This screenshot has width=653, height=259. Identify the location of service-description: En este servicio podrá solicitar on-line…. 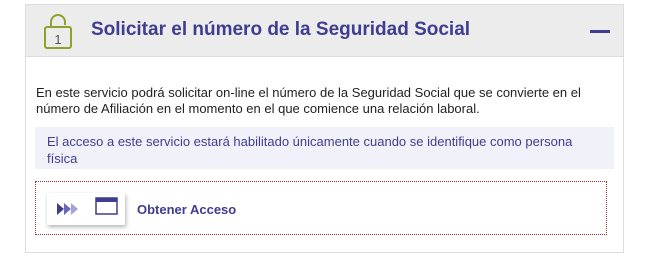
(308, 100).